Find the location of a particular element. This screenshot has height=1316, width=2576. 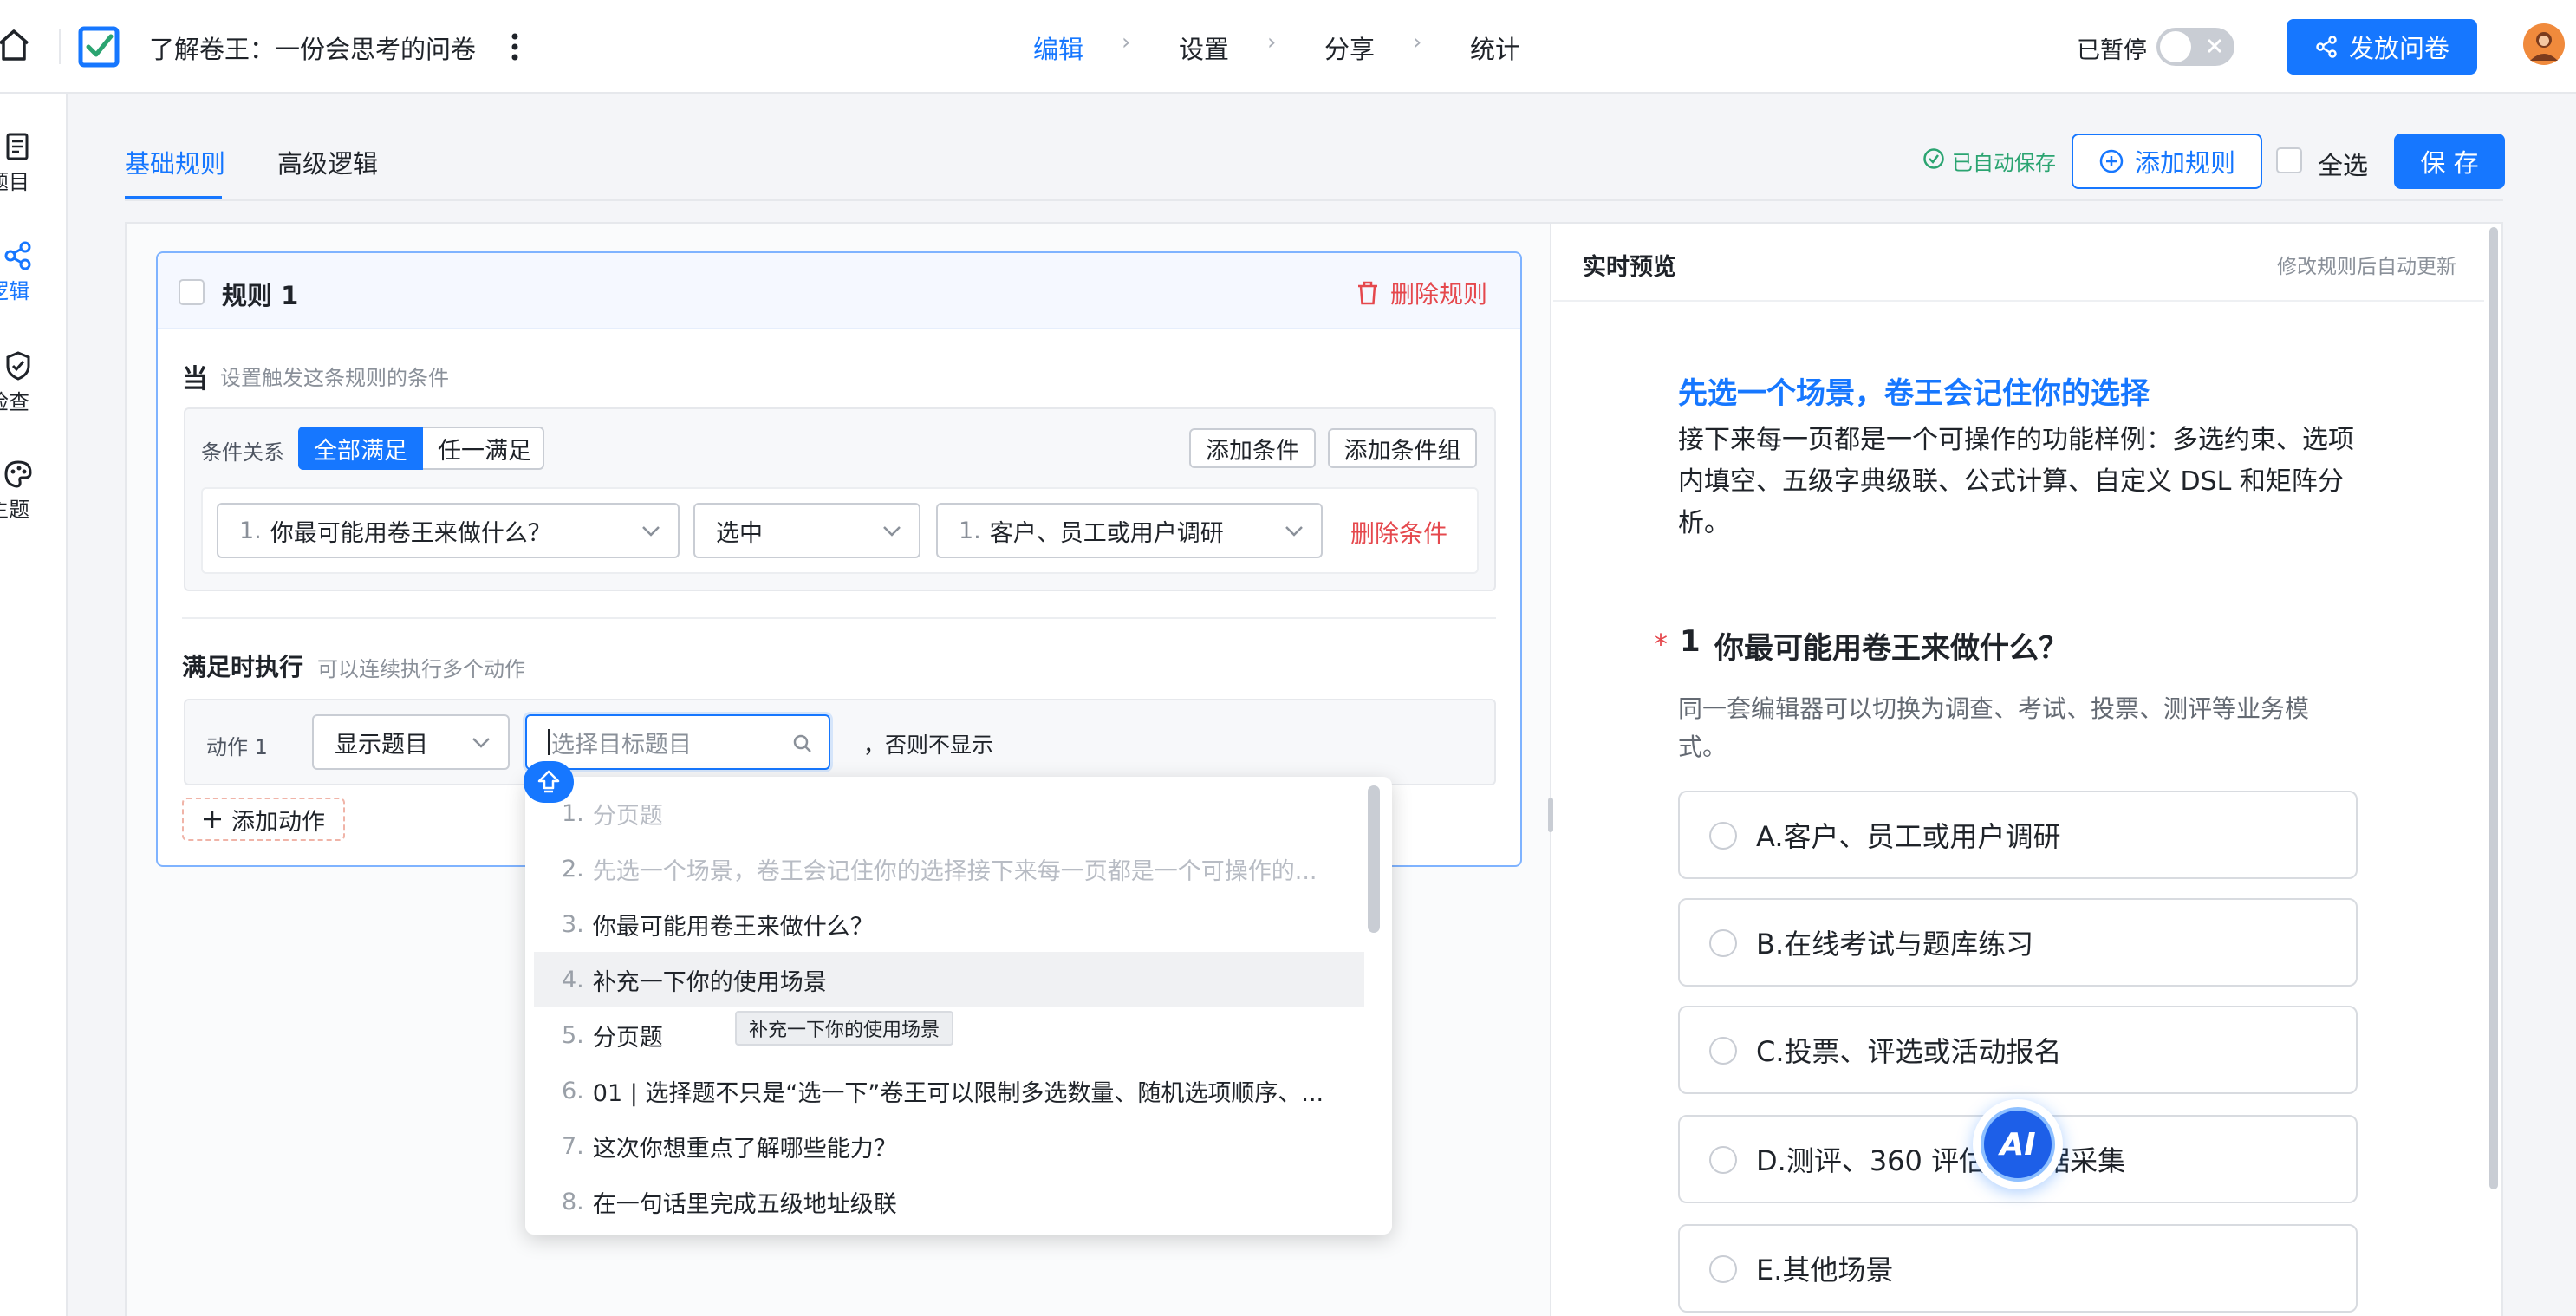

toggle-knob is located at coordinates (2175, 46).